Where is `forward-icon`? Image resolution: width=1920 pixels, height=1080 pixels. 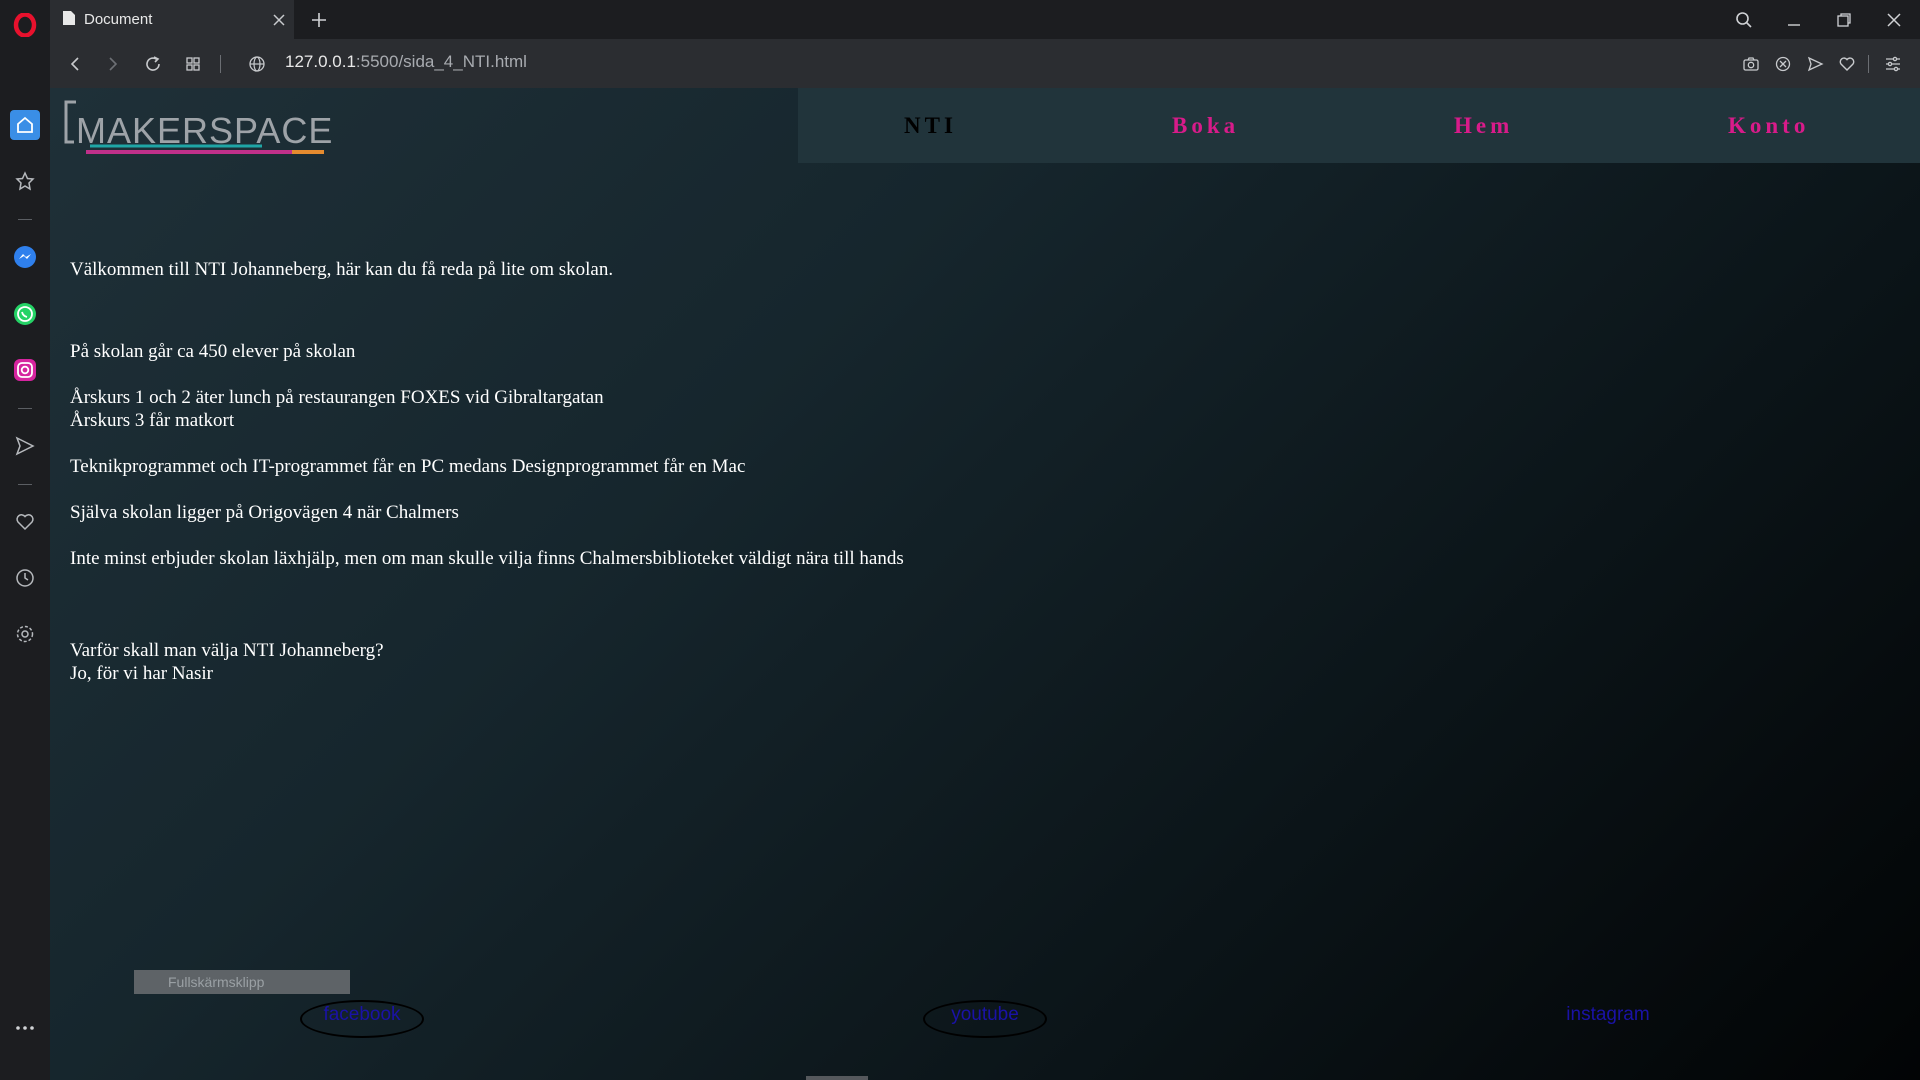 forward-icon is located at coordinates (113, 64).